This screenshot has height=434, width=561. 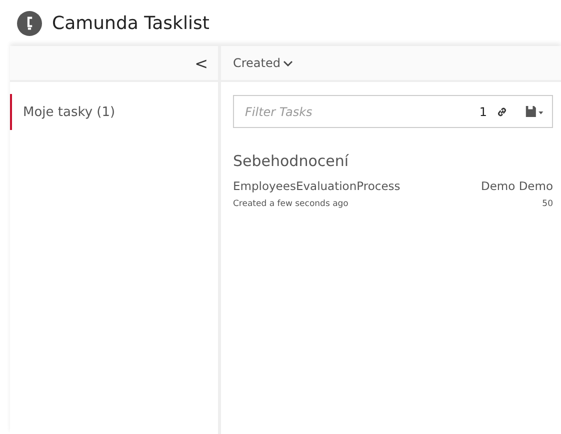 I want to click on task-priority: 50, so click(x=547, y=204).